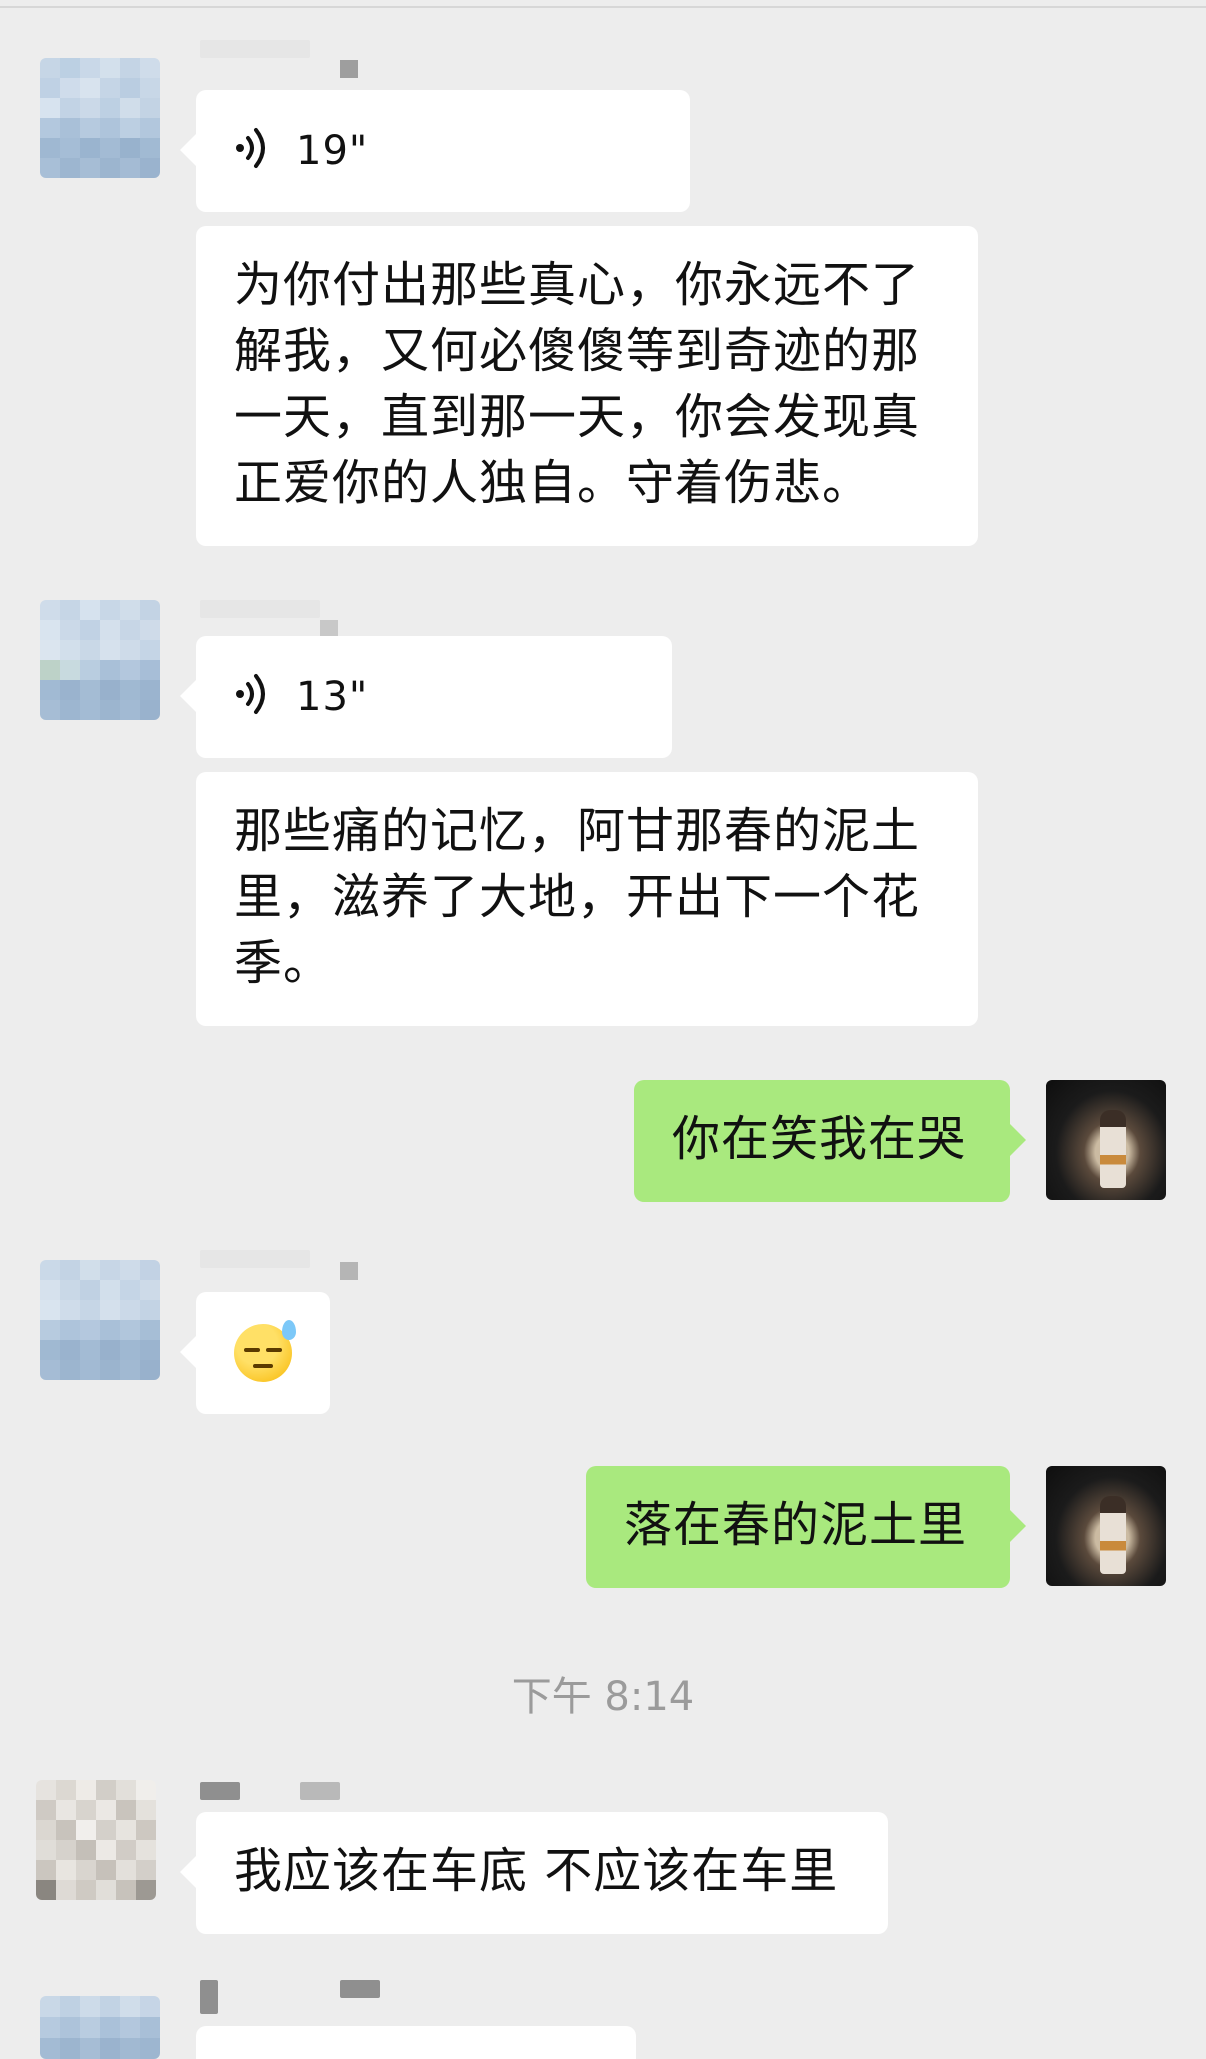  Describe the element at coordinates (603, 1697) in the screenshot. I see `chat-timestamp: 下午 8:14` at that location.